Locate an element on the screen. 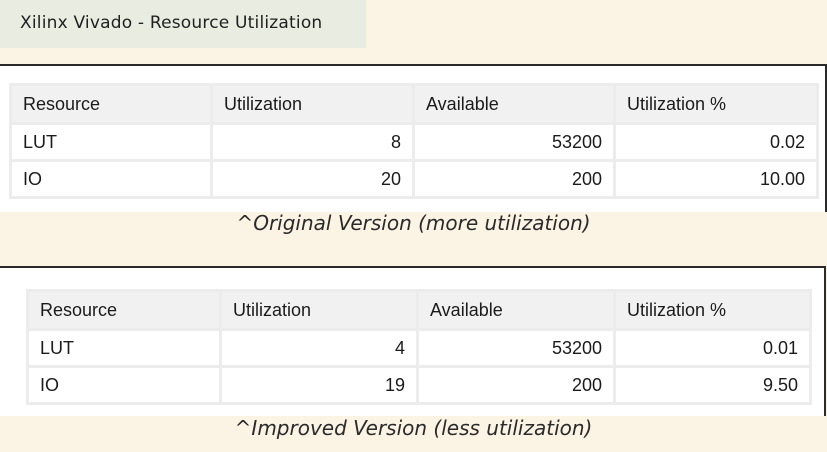 This screenshot has height=452, width=827. table-row: LUT 4 53200 0.01 is located at coordinates (419, 348).